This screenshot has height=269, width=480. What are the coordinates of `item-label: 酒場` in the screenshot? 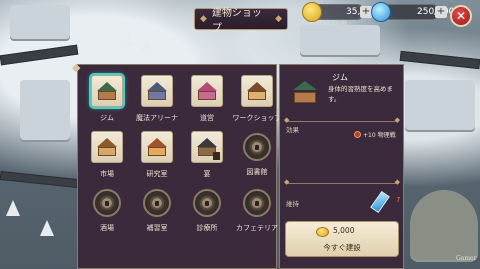 It's located at (107, 228).